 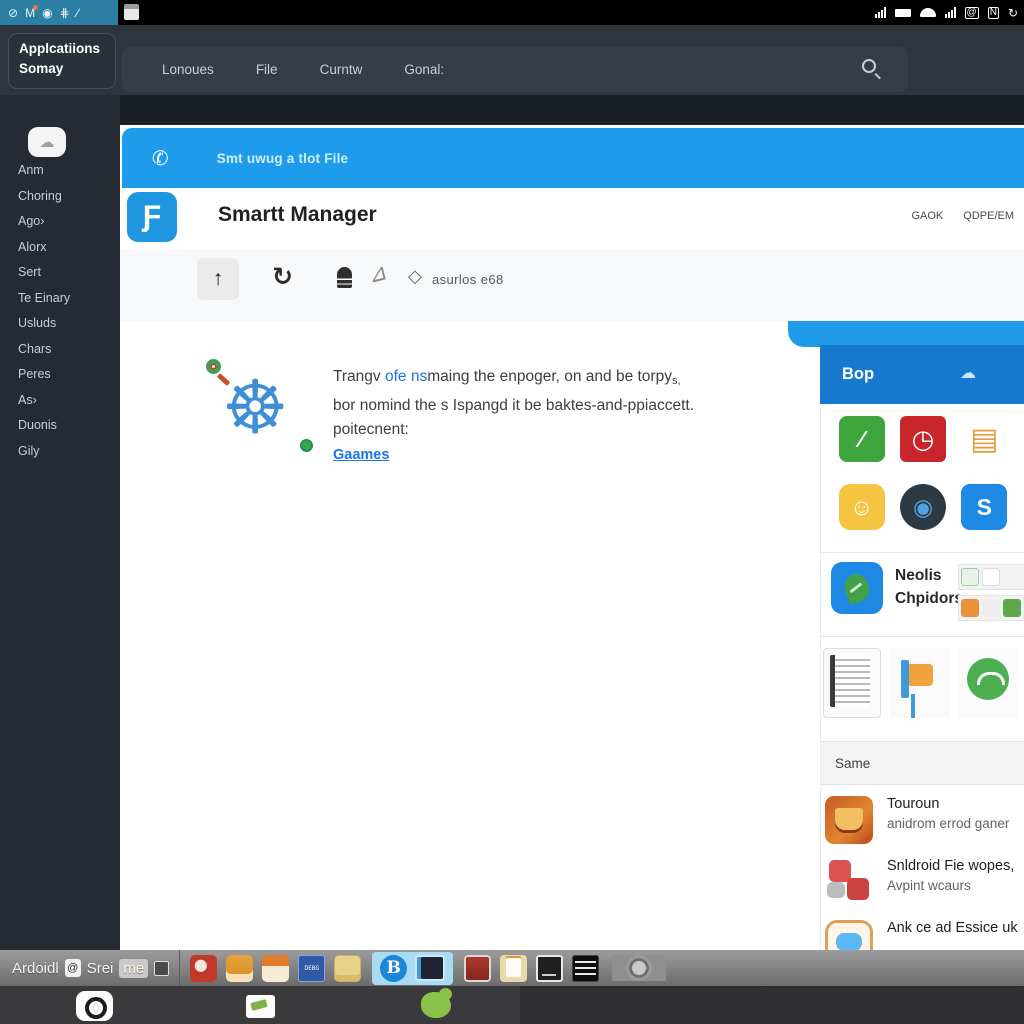 I want to click on android-icon, so click(x=436, y=1003).